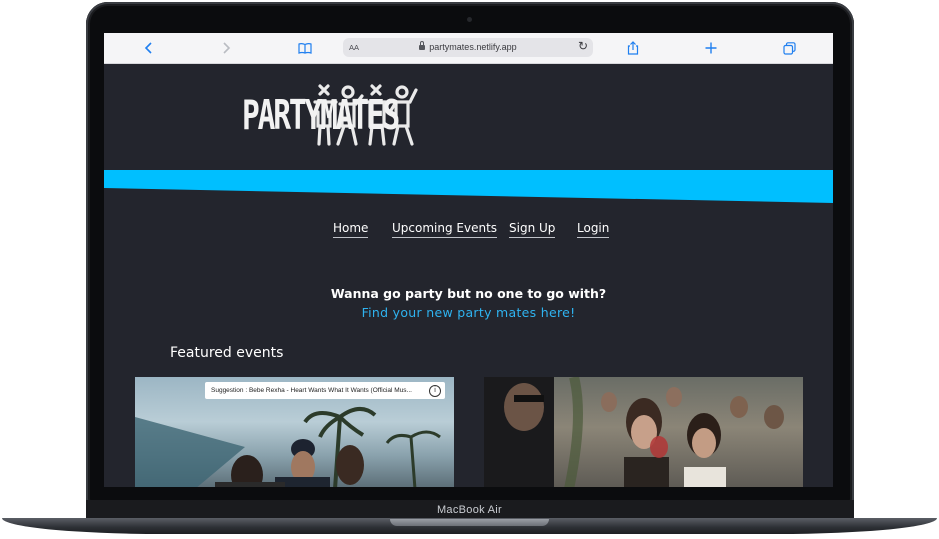  I want to click on tabs-icon, so click(789, 48).